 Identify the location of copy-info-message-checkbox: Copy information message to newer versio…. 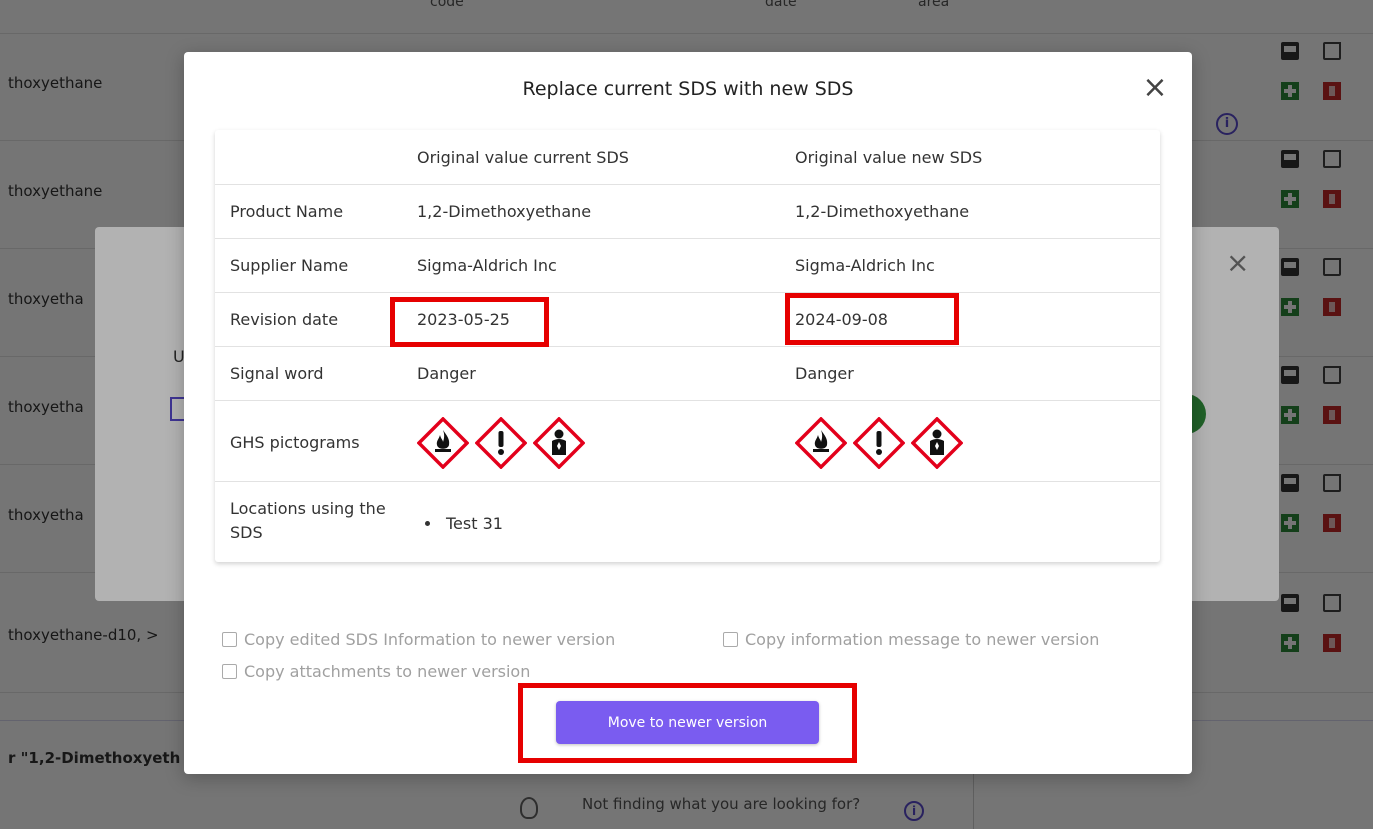
(911, 639).